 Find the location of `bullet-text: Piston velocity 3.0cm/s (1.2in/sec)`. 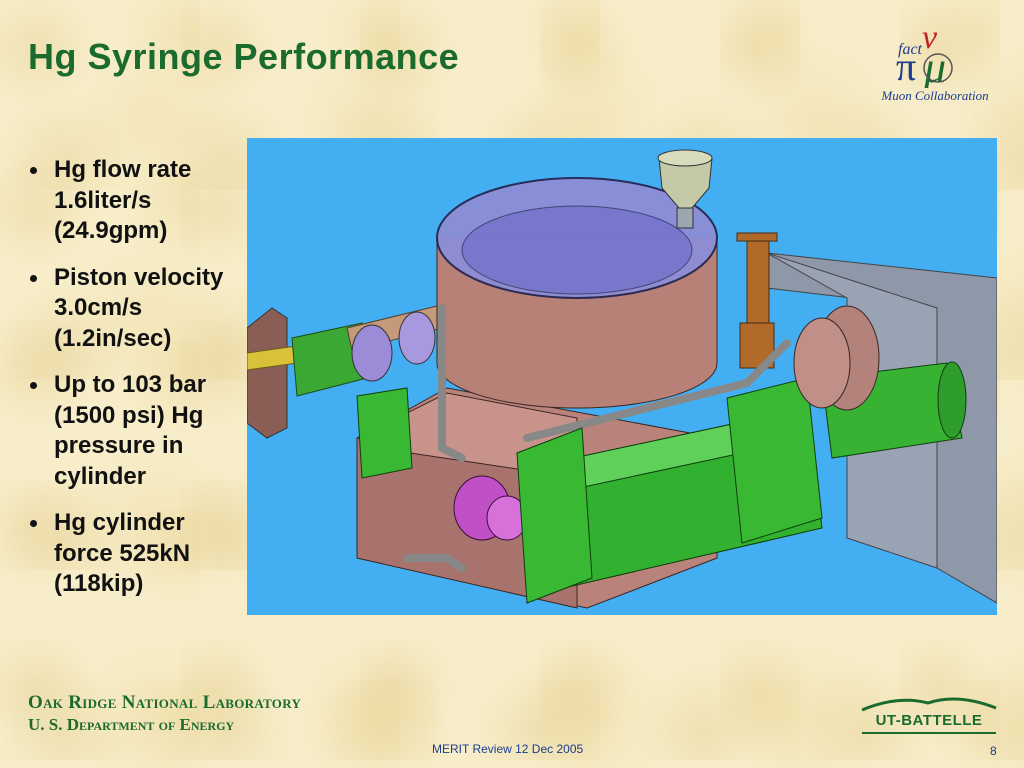

bullet-text: Piston velocity 3.0cm/s (1.2in/sec) is located at coordinates (139, 307).